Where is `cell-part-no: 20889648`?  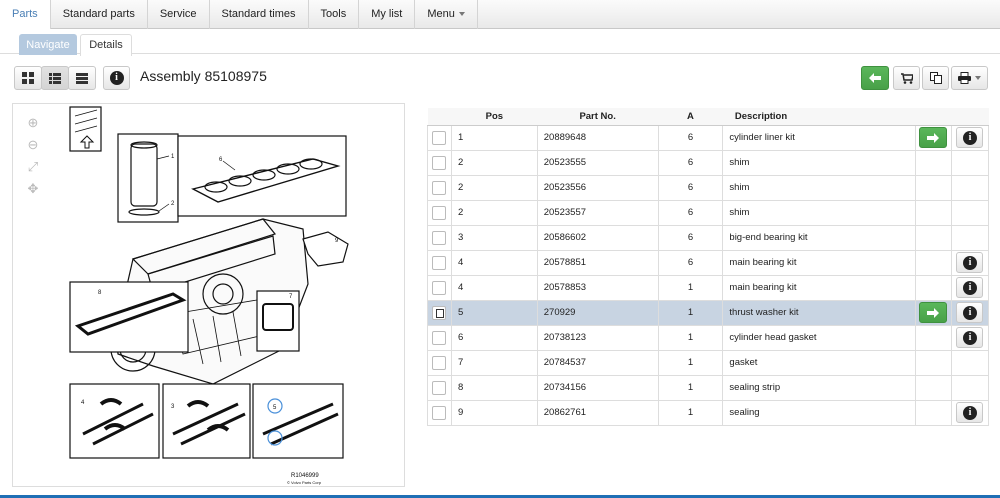
cell-part-no: 20889648 is located at coordinates (597, 137).